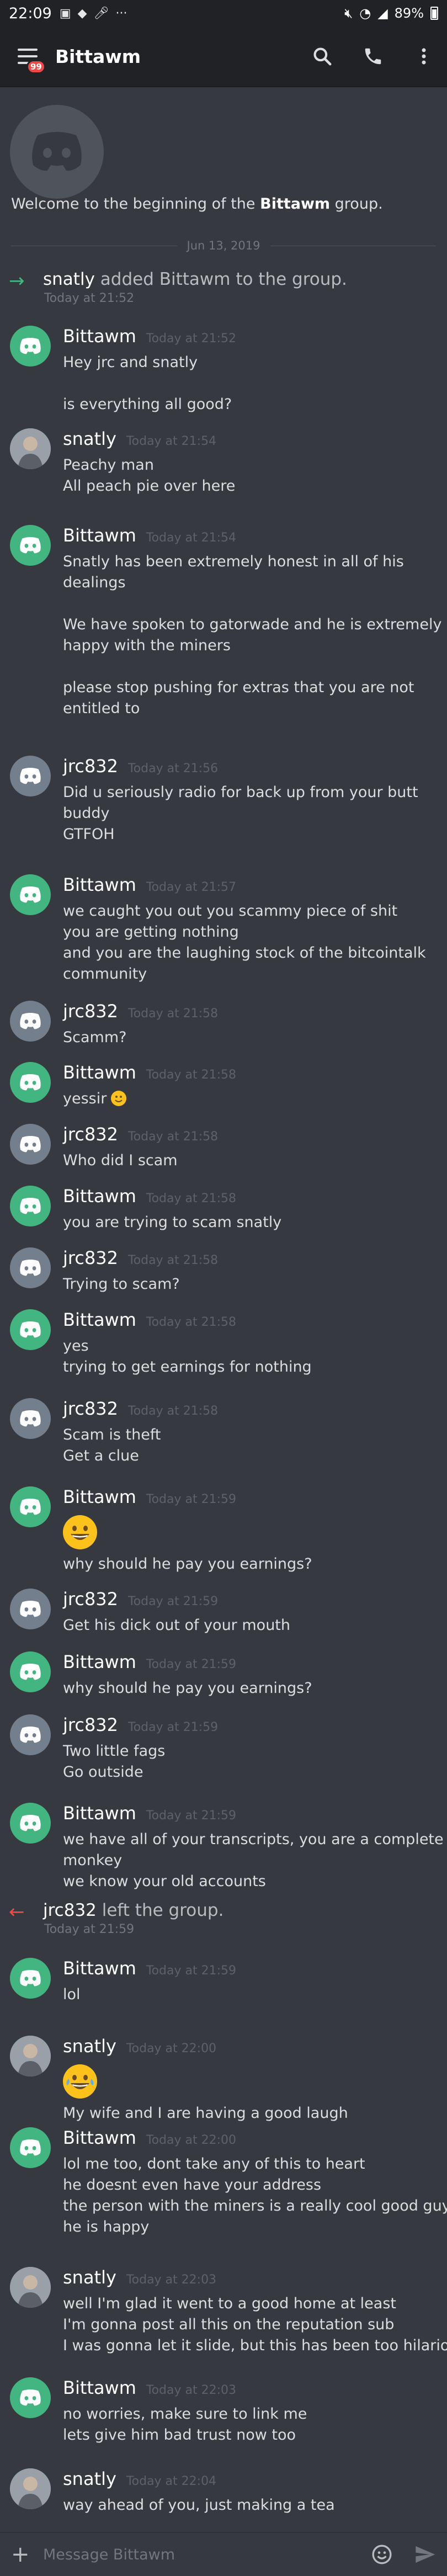 The height and width of the screenshot is (2576, 447). Describe the element at coordinates (69, 279) in the screenshot. I see `system-actor: snatly` at that location.